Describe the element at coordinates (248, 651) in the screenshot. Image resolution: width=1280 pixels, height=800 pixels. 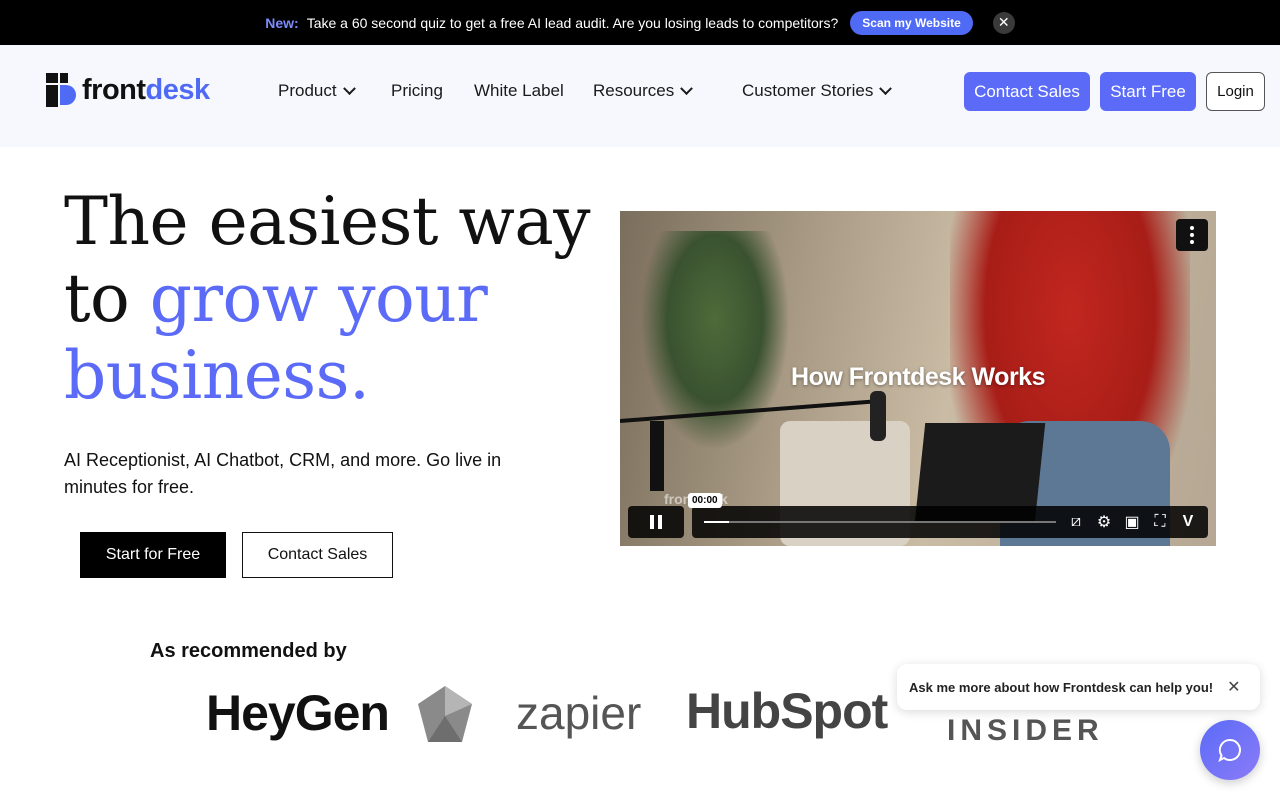
I see `recommended-heading: As recommended by` at that location.